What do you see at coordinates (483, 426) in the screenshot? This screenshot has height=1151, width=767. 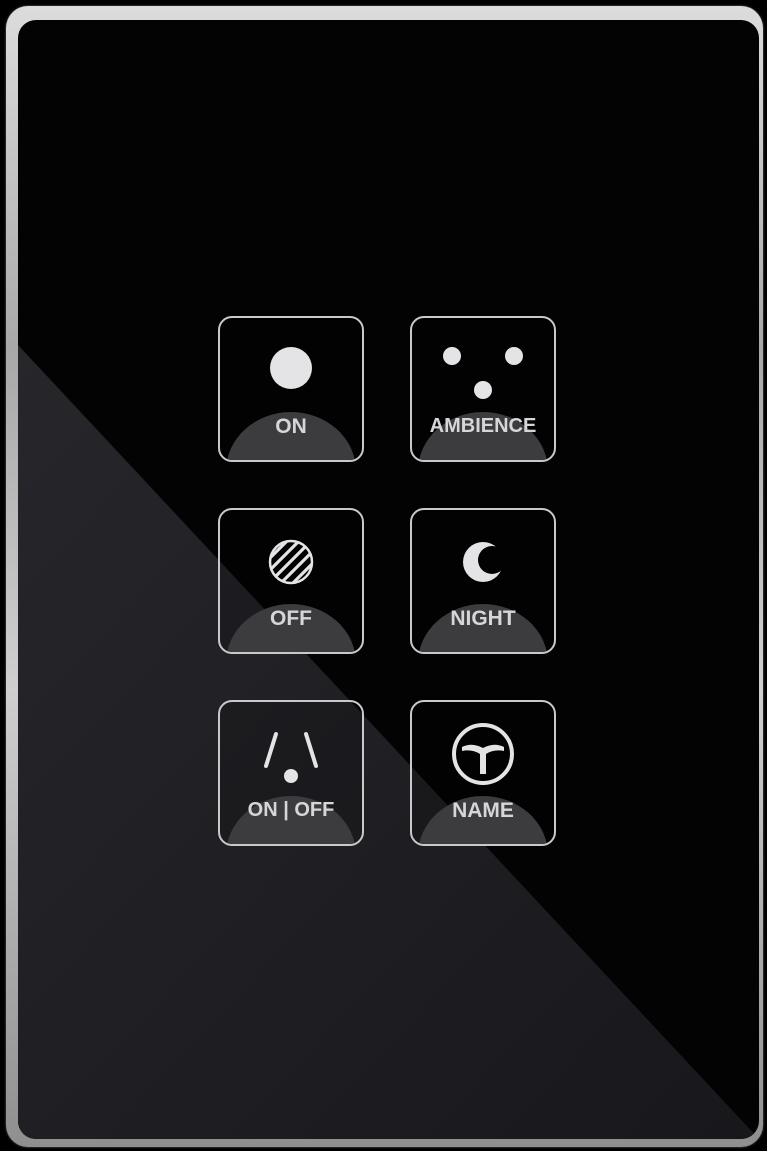 I see `ambience-button-label: AMBIENCE` at bounding box center [483, 426].